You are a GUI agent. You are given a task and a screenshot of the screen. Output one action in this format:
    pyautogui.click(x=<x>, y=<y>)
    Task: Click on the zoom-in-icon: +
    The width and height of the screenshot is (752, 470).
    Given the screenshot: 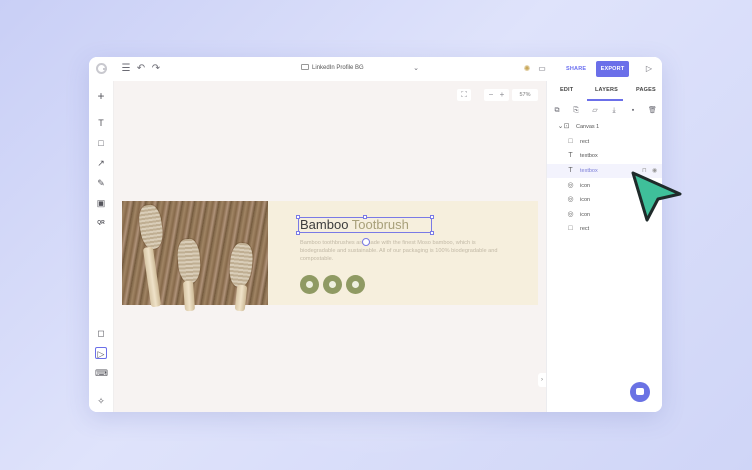 What is the action you would take?
    pyautogui.click(x=502, y=95)
    